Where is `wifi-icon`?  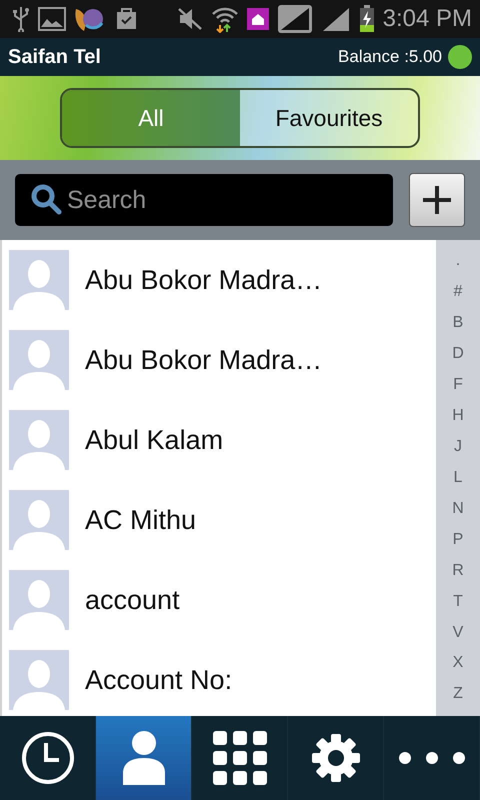
wifi-icon is located at coordinates (224, 19).